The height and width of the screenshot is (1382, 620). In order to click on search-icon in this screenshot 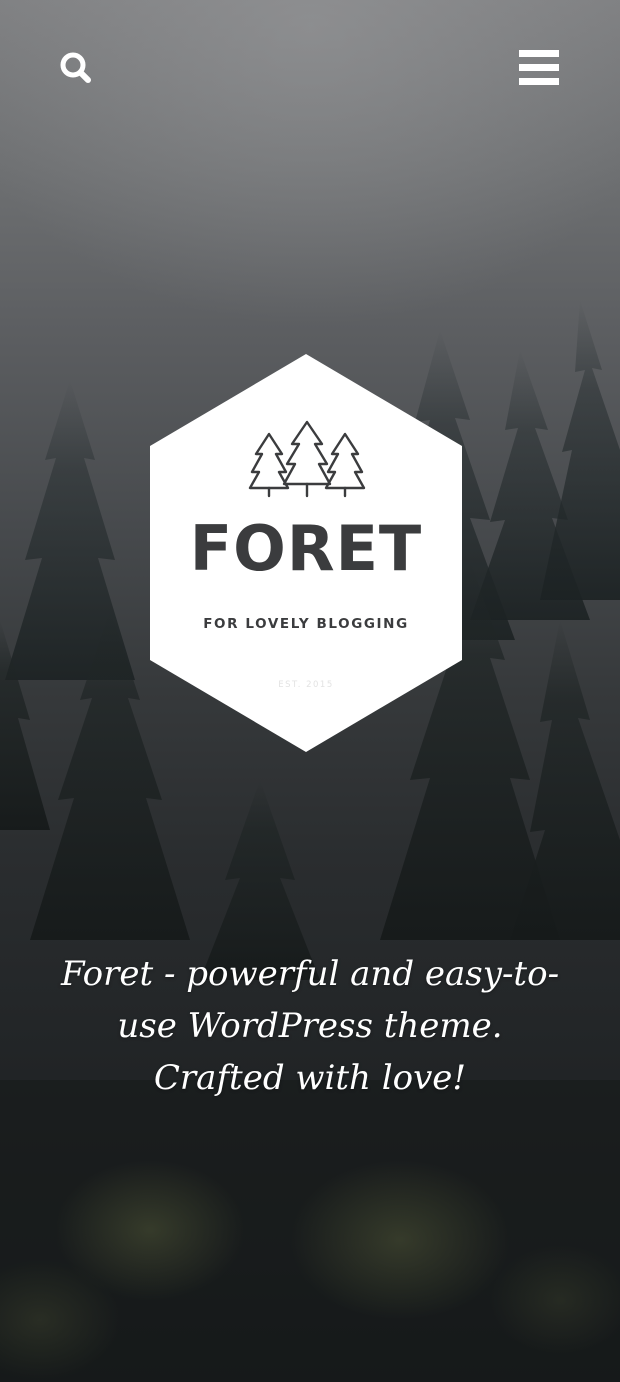, I will do `click(75, 67)`.